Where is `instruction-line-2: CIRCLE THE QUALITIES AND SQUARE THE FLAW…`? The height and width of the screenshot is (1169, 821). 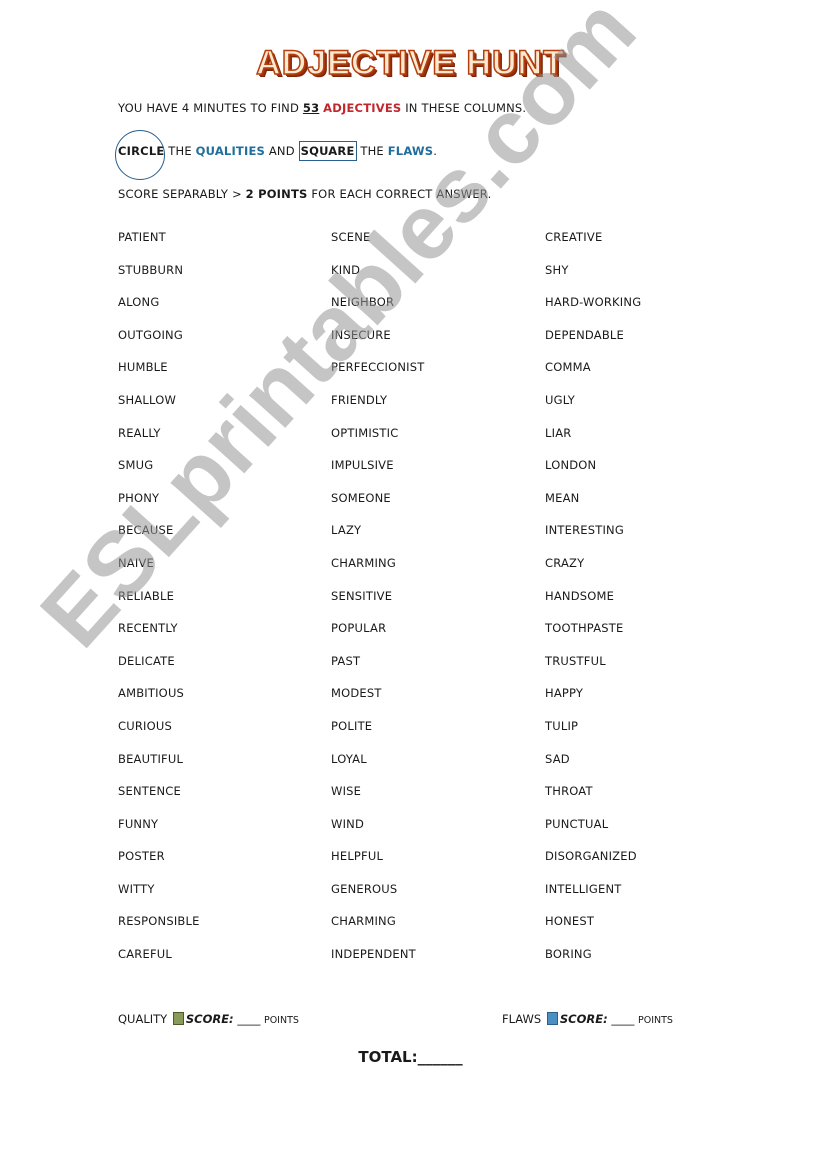 instruction-line-2: CIRCLE THE QUALITIES AND SQUARE THE FLAW… is located at coordinates (276, 155).